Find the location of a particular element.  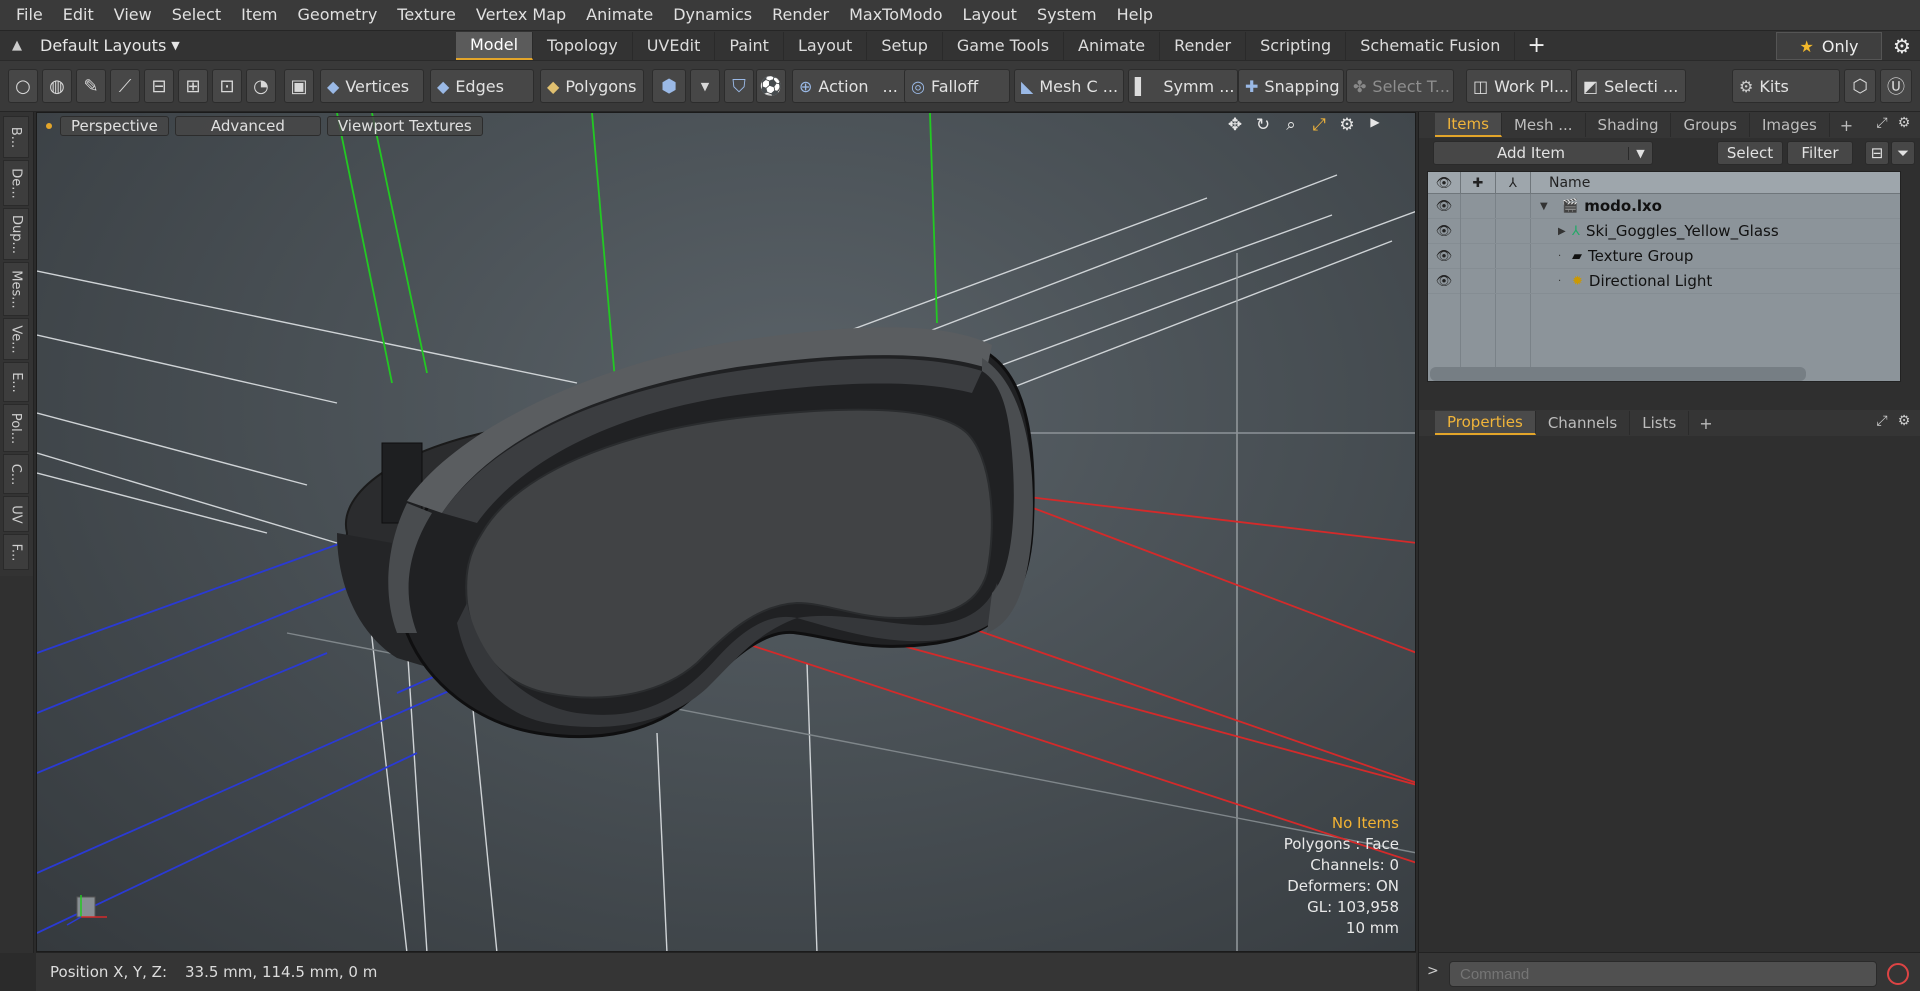

collapse-arrow-icon: ▼ is located at coordinates (1547, 206).